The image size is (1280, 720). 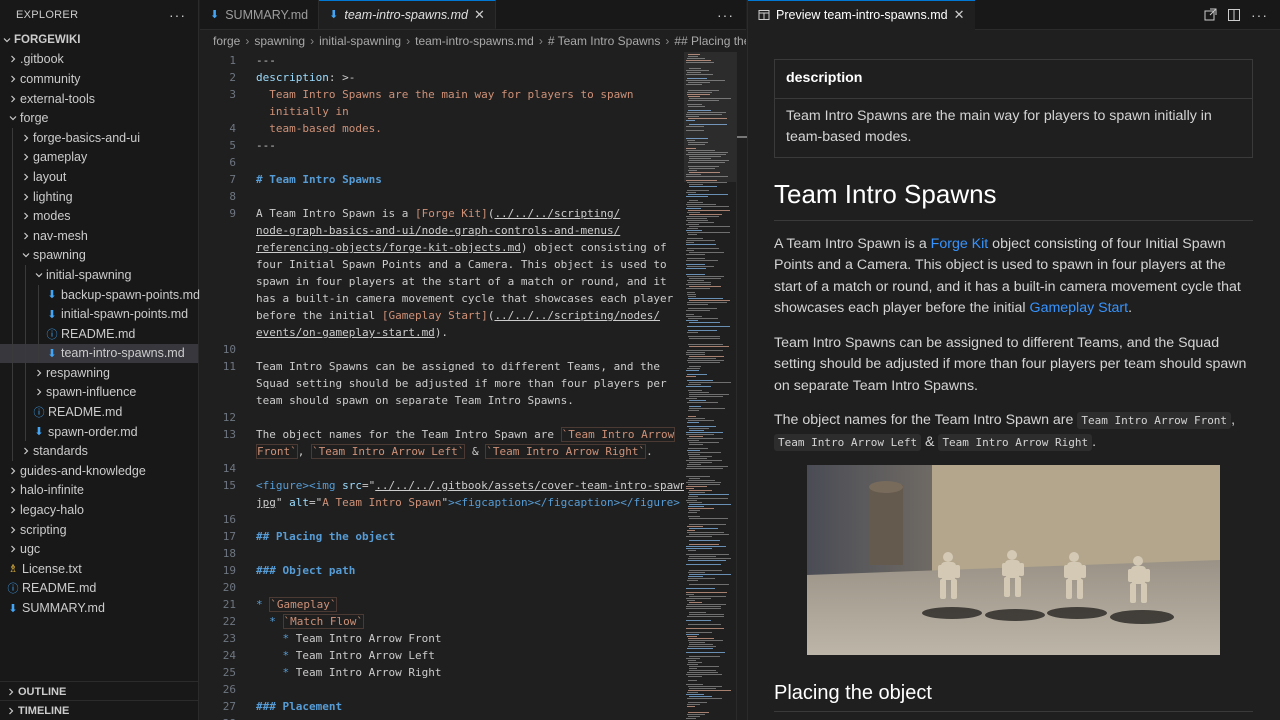 What do you see at coordinates (99, 373) in the screenshot?
I see `tree-item: respawning` at bounding box center [99, 373].